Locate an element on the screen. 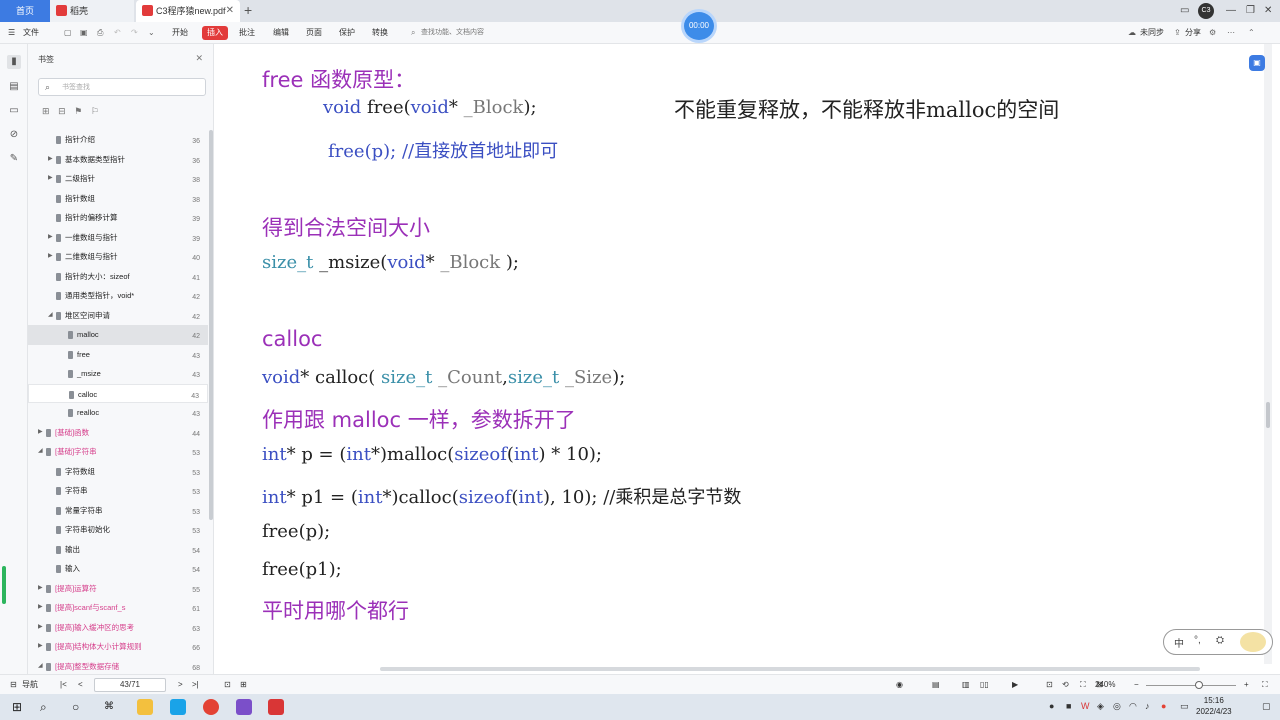  visual-studio-icon is located at coordinates (244, 707).